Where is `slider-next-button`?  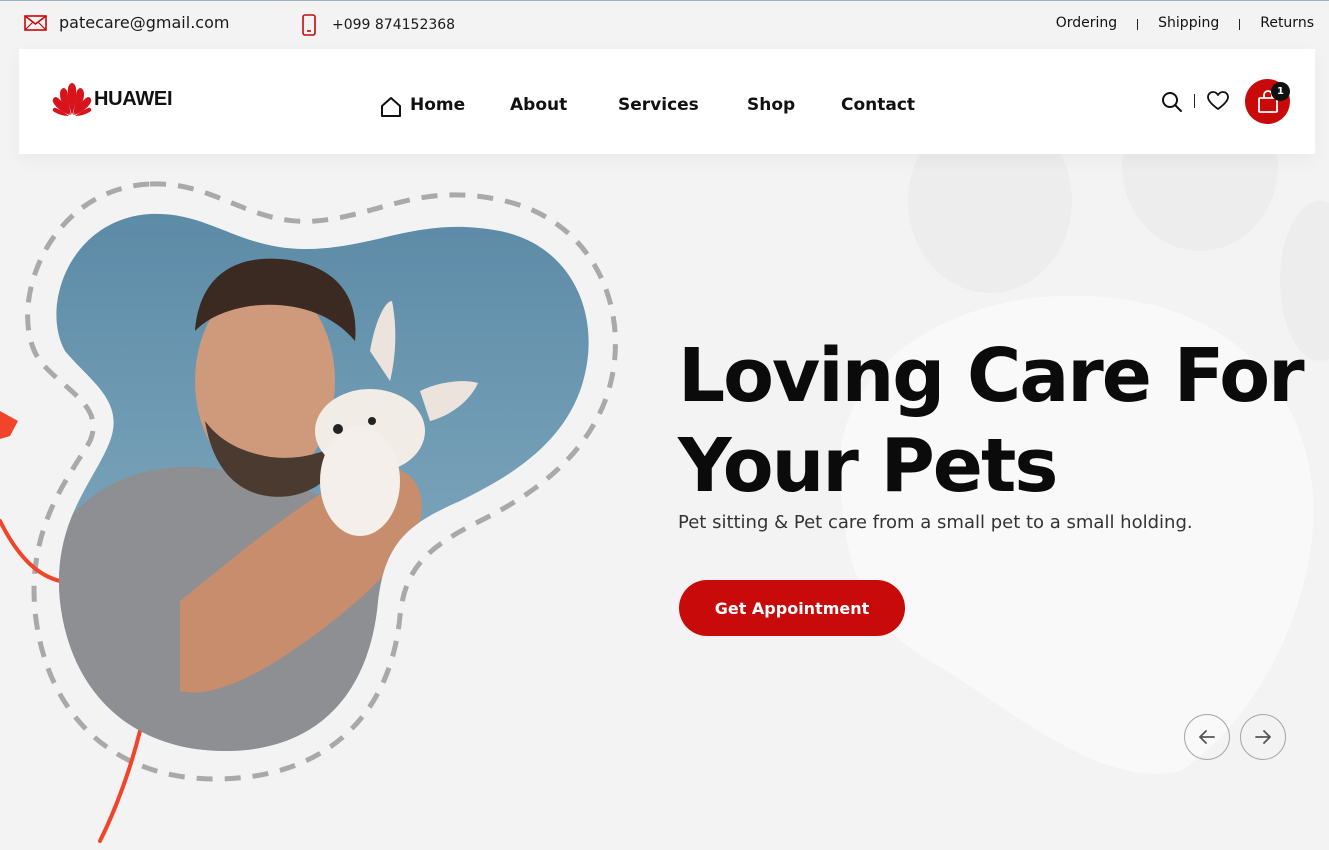
slider-next-button is located at coordinates (1263, 737).